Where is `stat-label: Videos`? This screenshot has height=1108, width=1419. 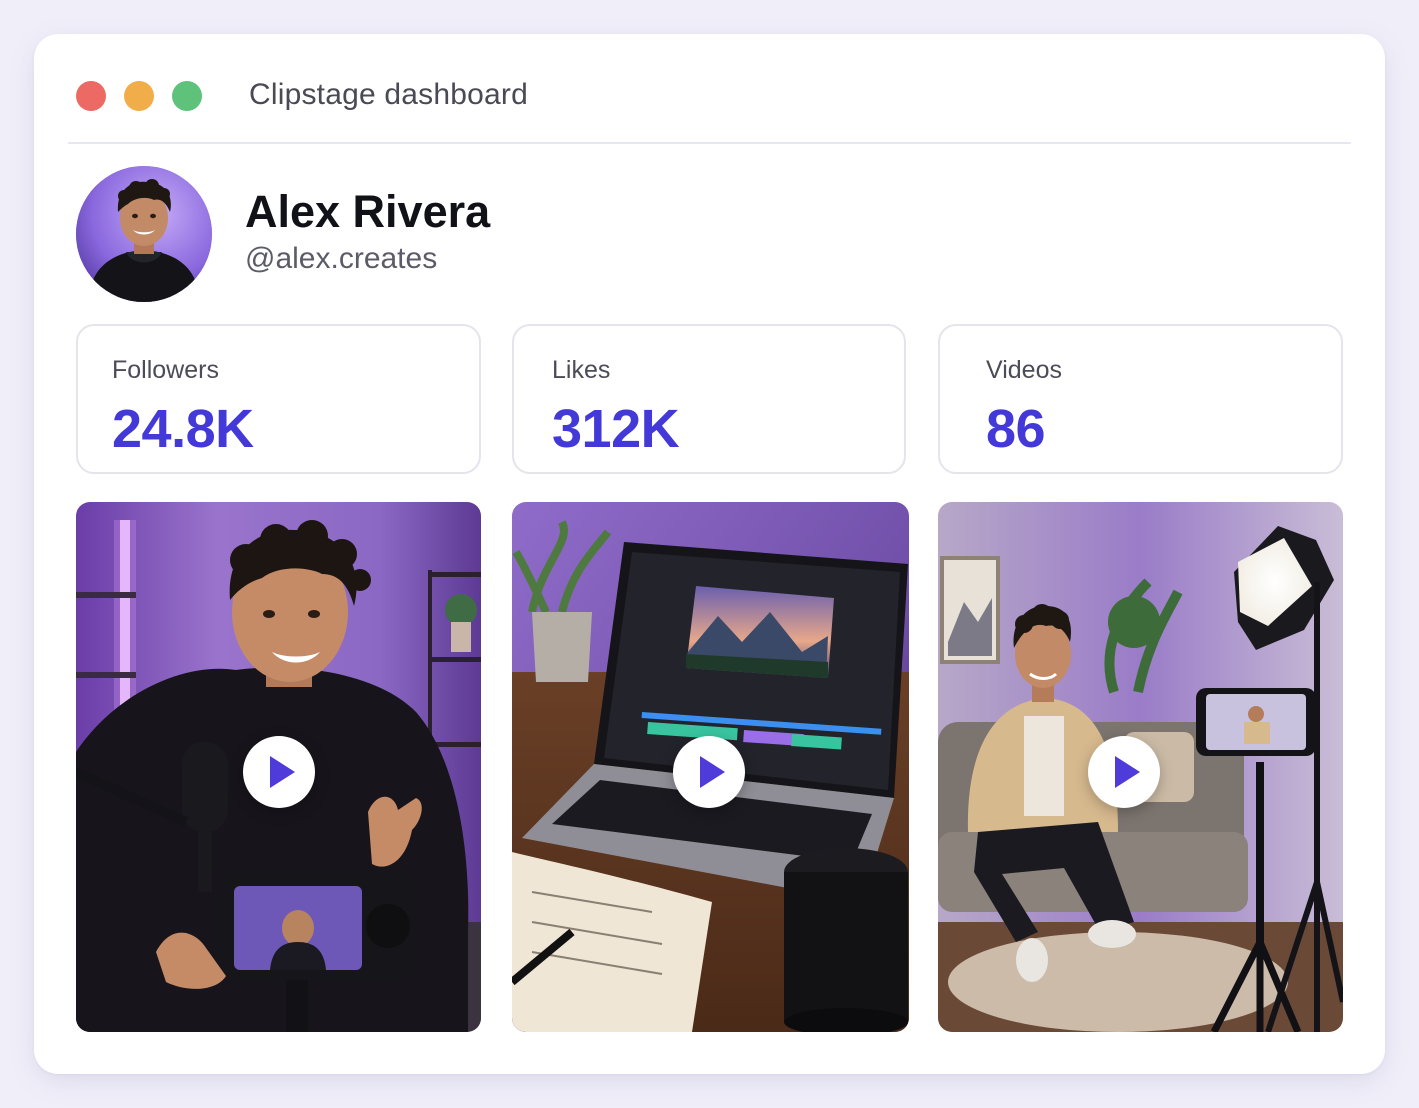
stat-label: Videos is located at coordinates (1024, 370).